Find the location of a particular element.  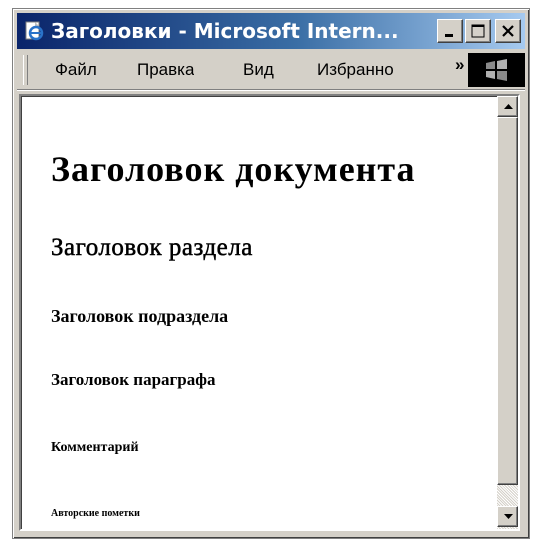

toolbar-grip is located at coordinates (25, 70).